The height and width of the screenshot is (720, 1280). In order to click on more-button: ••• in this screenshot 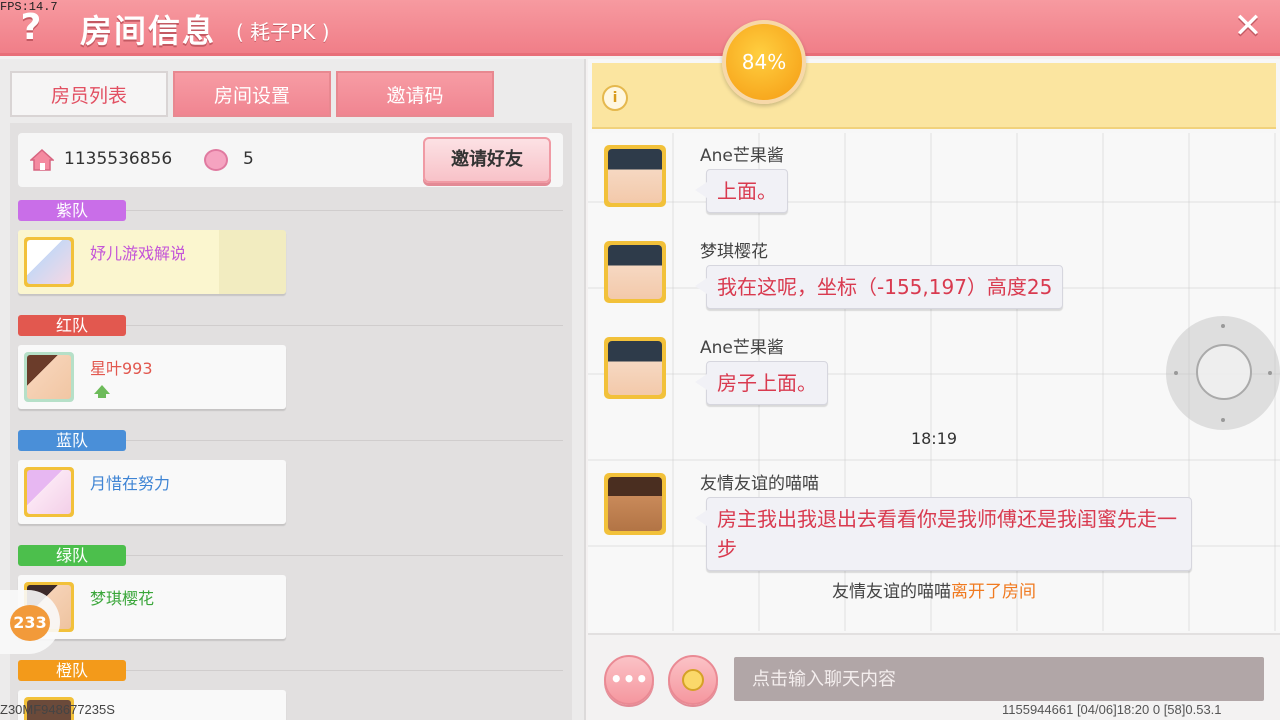, I will do `click(629, 680)`.